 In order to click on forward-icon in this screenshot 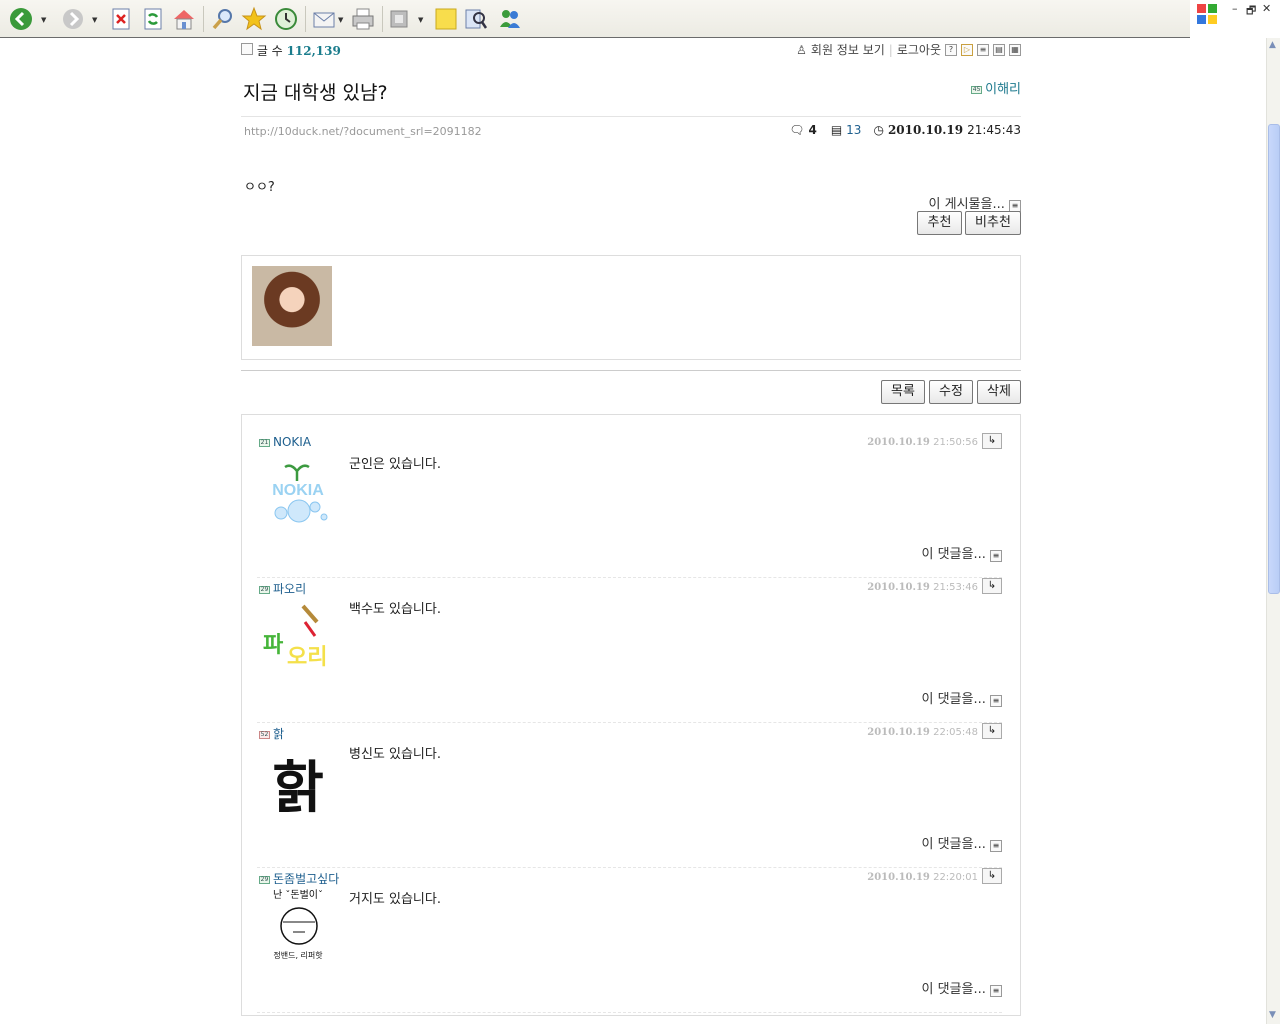, I will do `click(73, 19)`.